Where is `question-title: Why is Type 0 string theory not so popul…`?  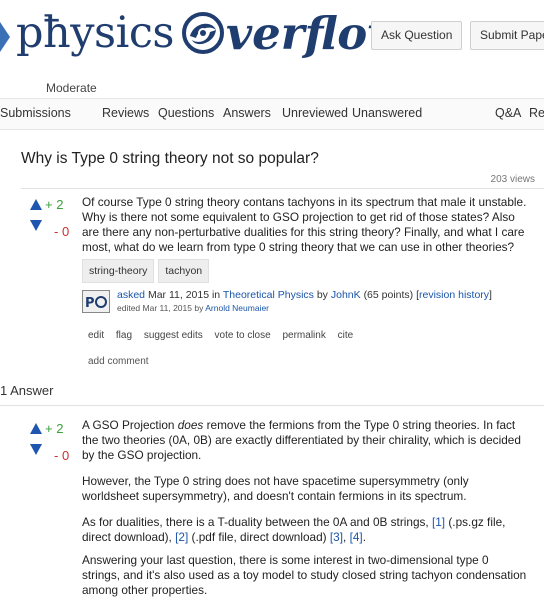
question-title: Why is Type 0 string theory not so popul… is located at coordinates (170, 159).